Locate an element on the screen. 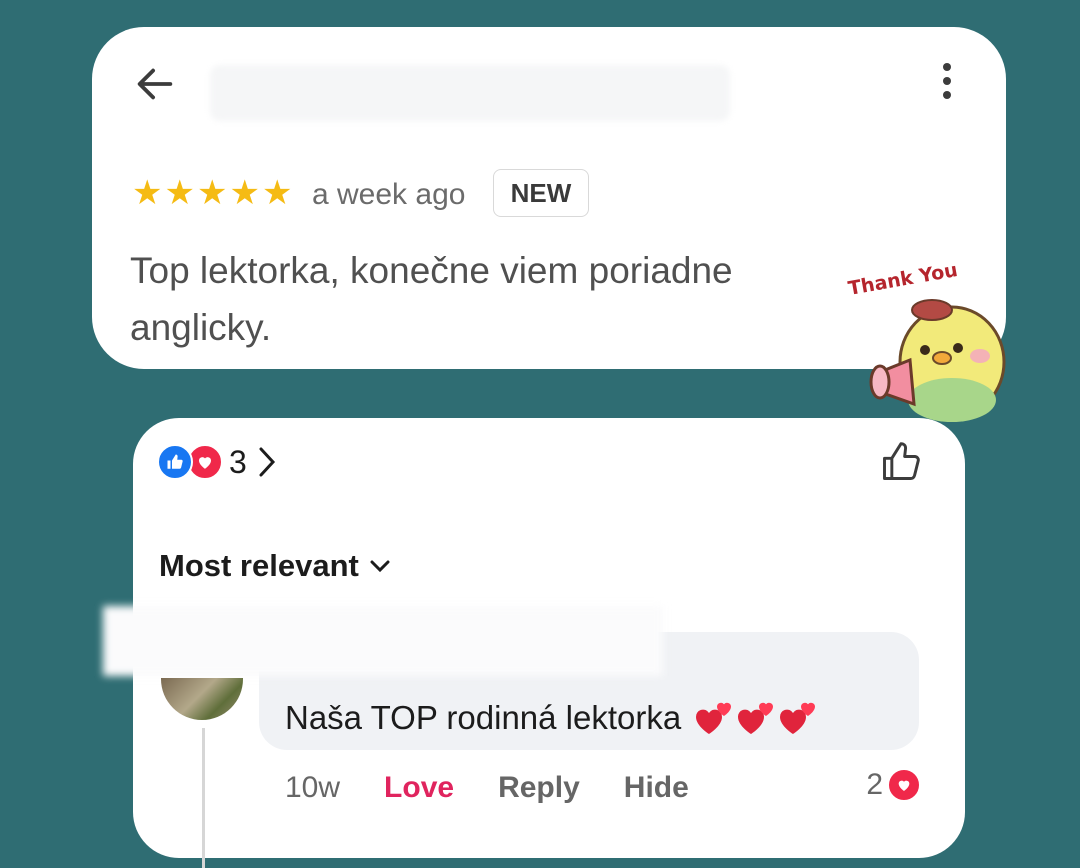  like-reaction-icon is located at coordinates (175, 462).